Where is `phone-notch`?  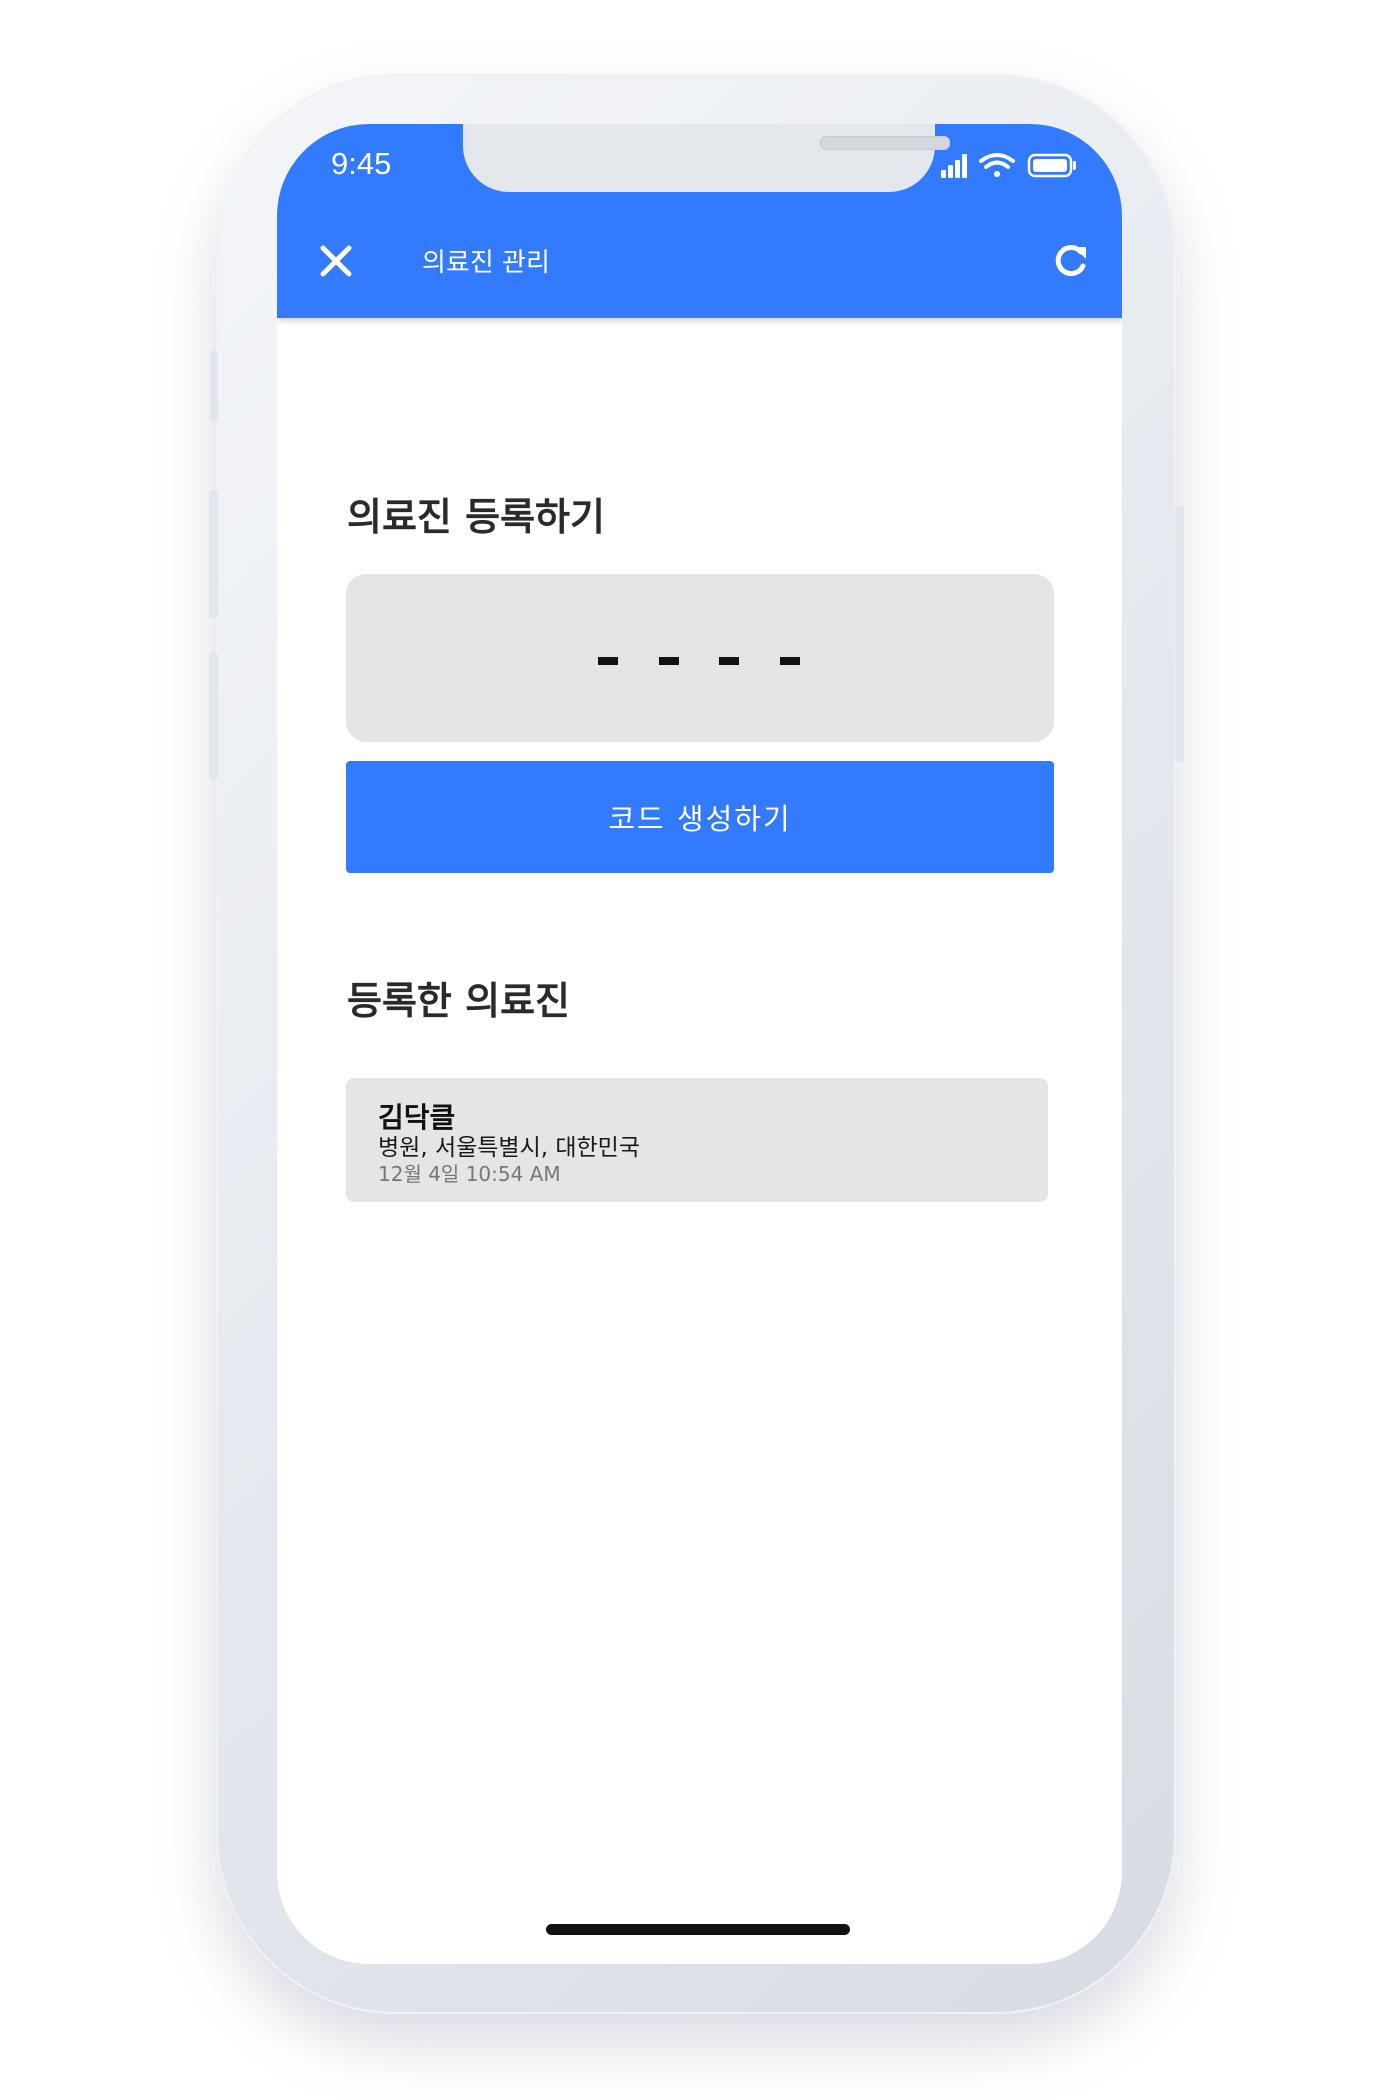
phone-notch is located at coordinates (706, 158).